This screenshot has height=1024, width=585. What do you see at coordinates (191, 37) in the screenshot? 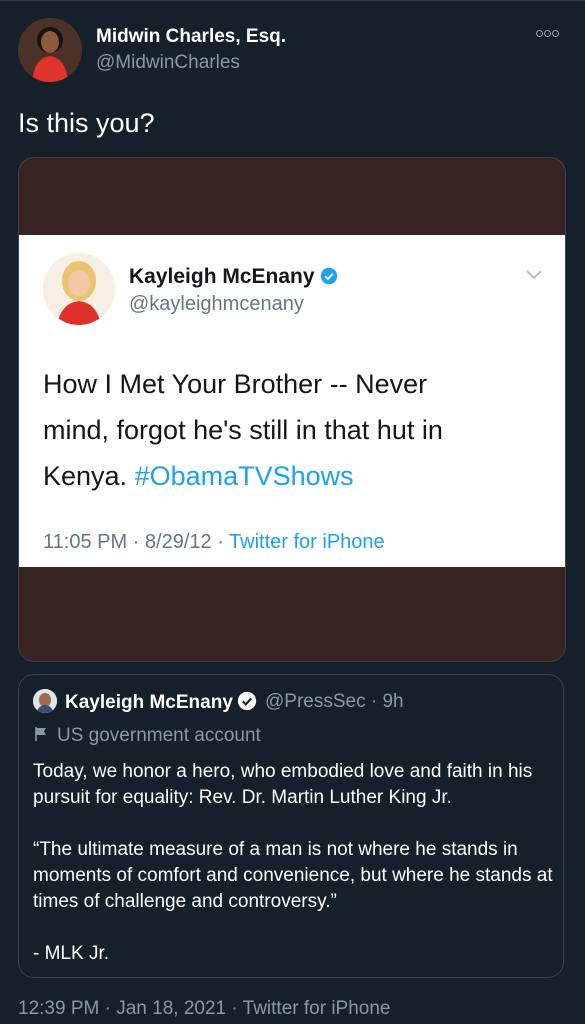
I see `author-name: Midwin Charles, Esq.` at bounding box center [191, 37].